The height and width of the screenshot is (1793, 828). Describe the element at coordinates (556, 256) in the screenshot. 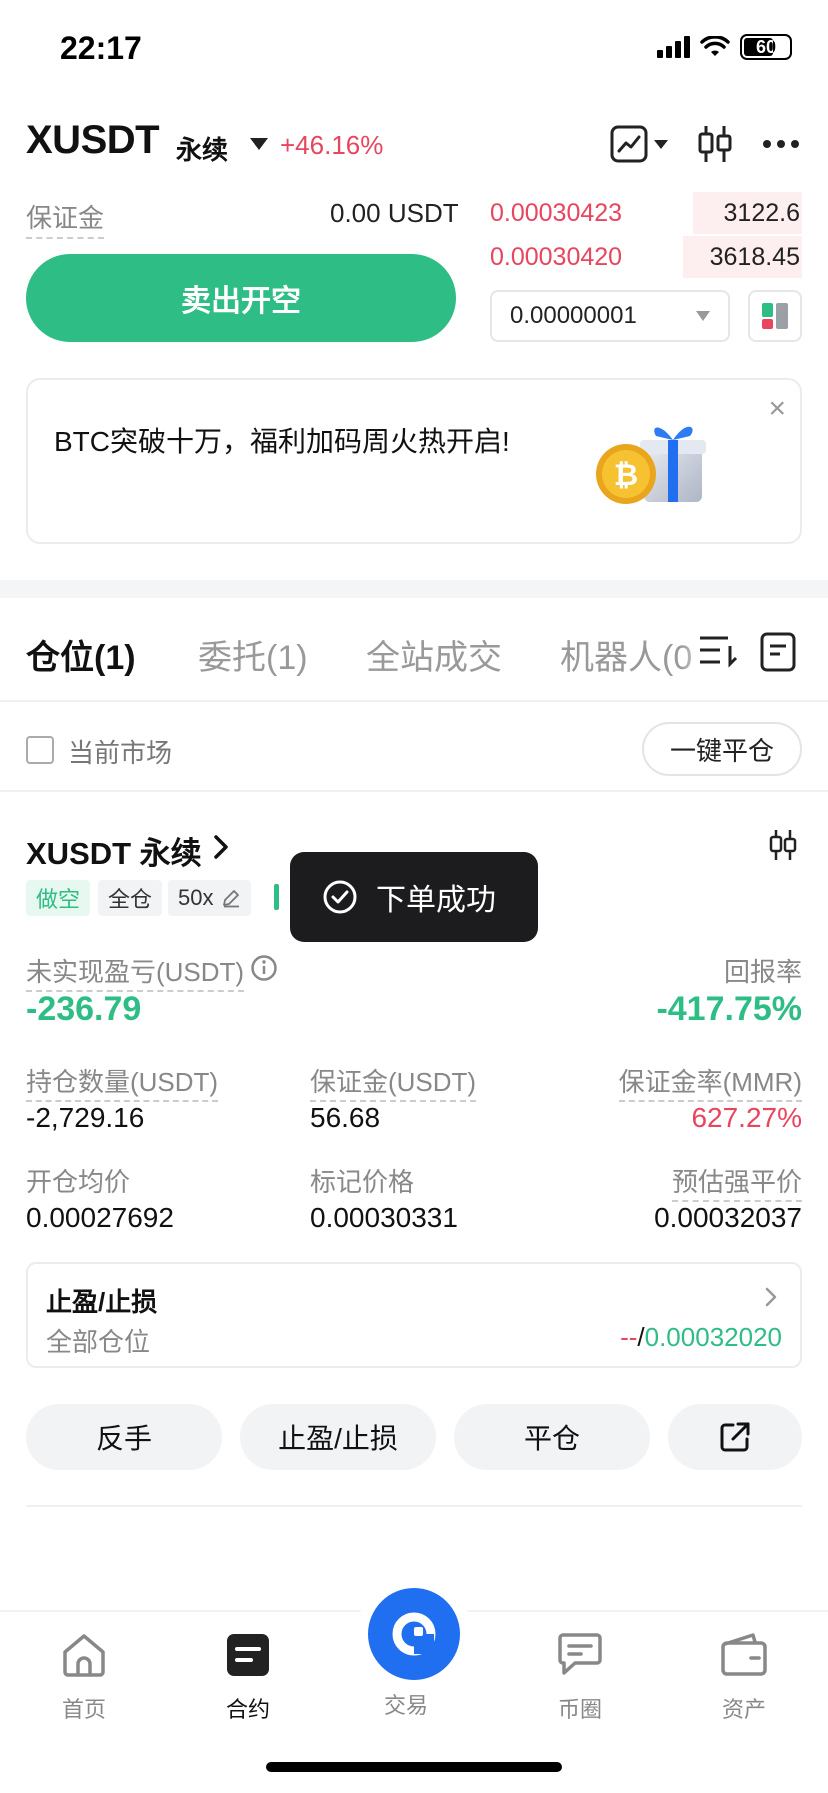

I see `orderbook-price: 0.00030420` at that location.